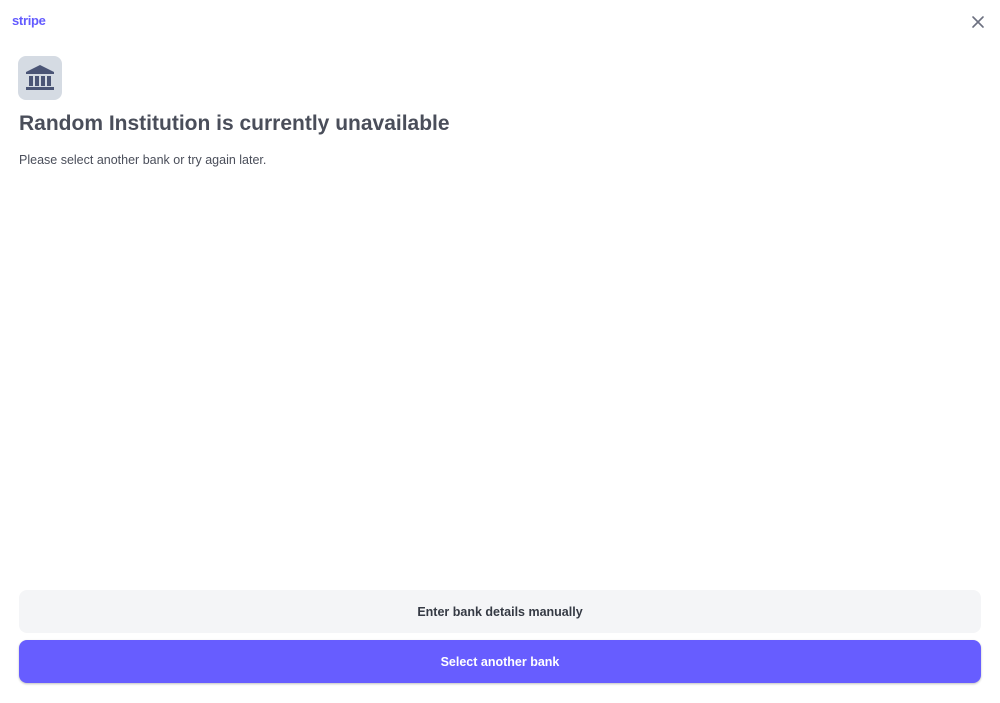 Image resolution: width=1000 pixels, height=703 pixels. I want to click on select-another-bank-button: Select another bank, so click(500, 661).